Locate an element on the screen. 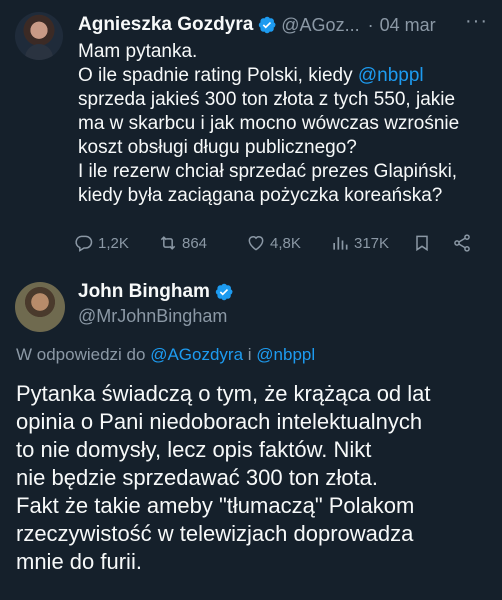  reply-line: Fakt że takie ameby "tłumaczą" Polakom is located at coordinates (215, 505).